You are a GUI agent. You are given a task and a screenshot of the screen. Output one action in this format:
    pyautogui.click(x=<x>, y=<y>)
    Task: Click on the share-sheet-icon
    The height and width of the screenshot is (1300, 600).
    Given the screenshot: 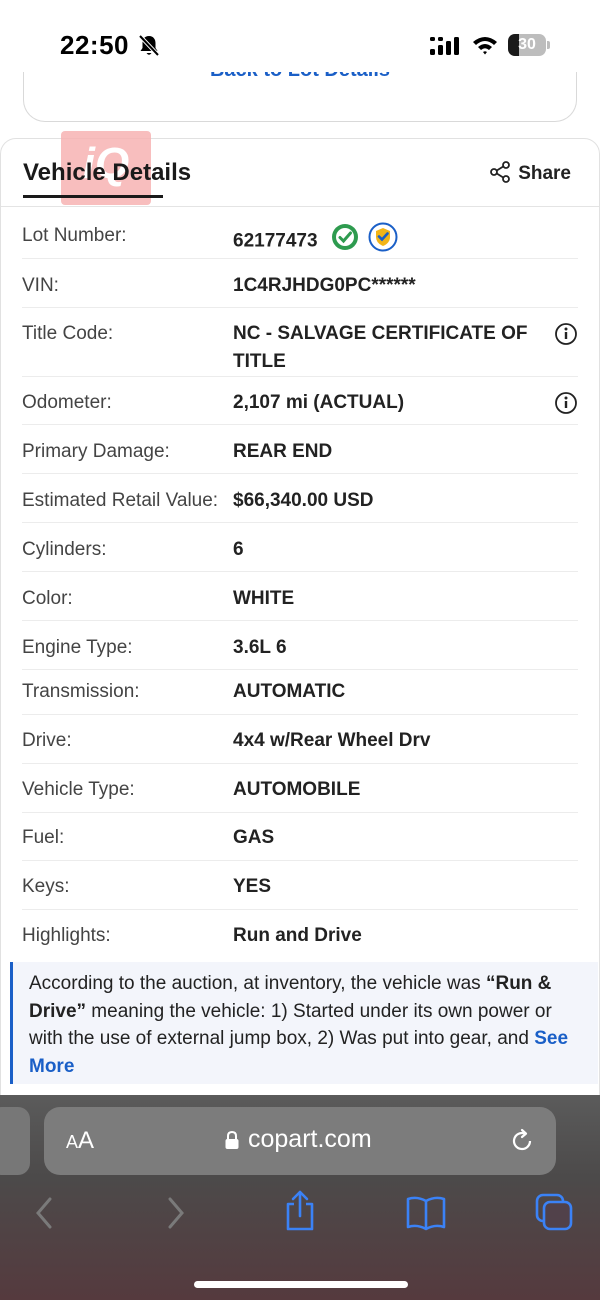 What is the action you would take?
    pyautogui.click(x=300, y=1213)
    